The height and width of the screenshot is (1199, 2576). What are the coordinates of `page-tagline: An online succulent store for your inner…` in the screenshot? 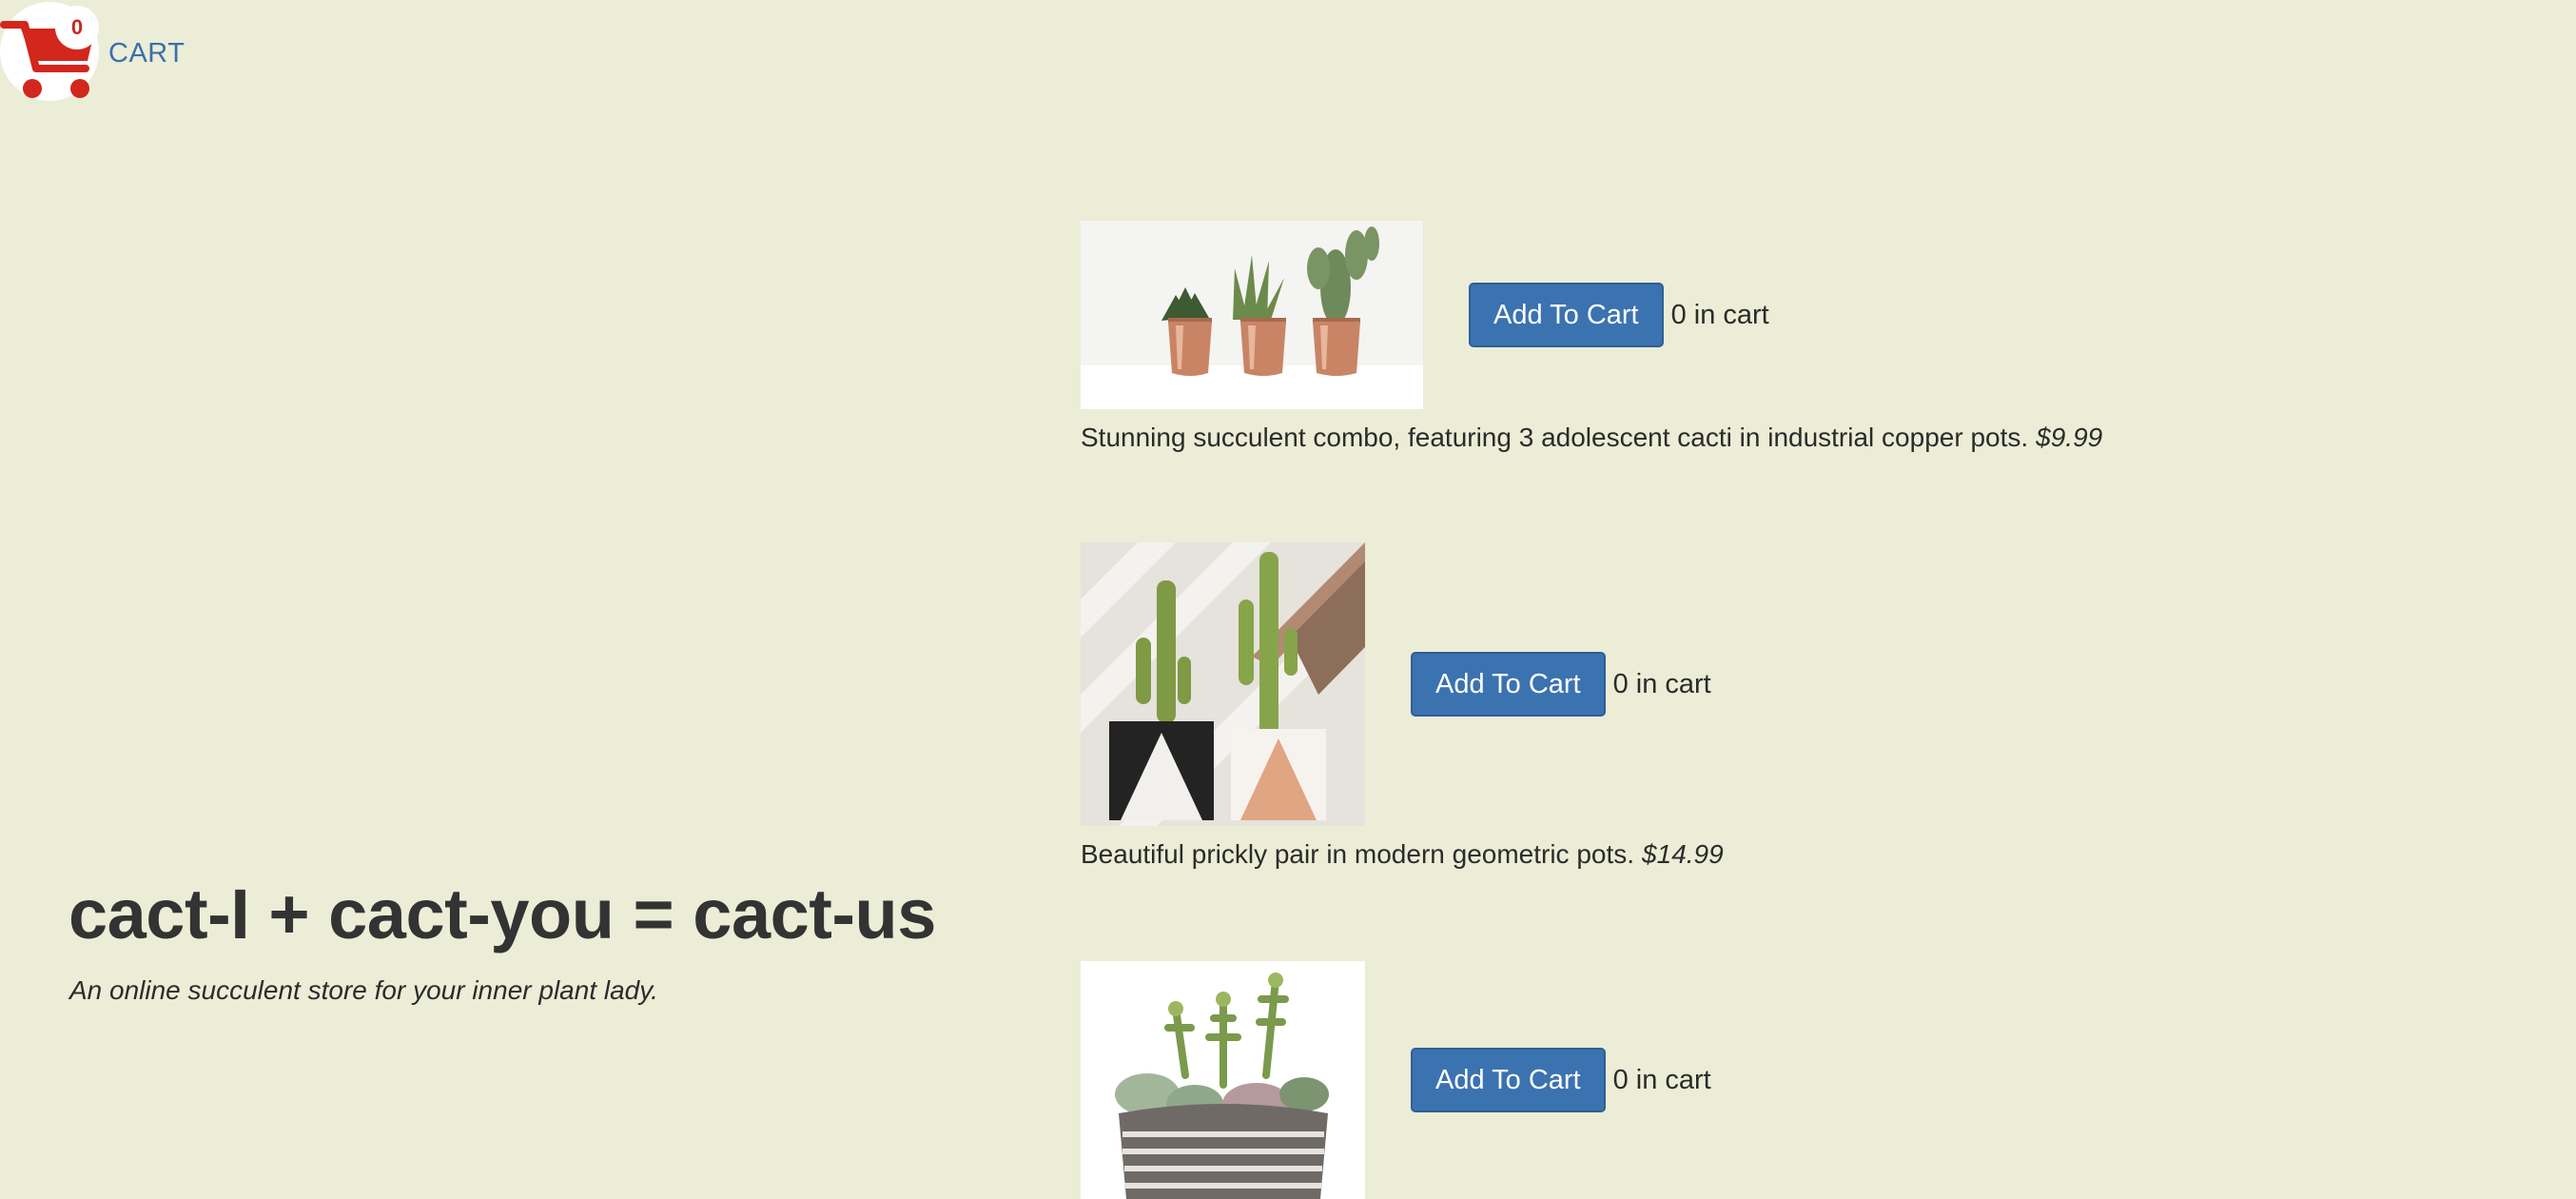 It's located at (364, 990).